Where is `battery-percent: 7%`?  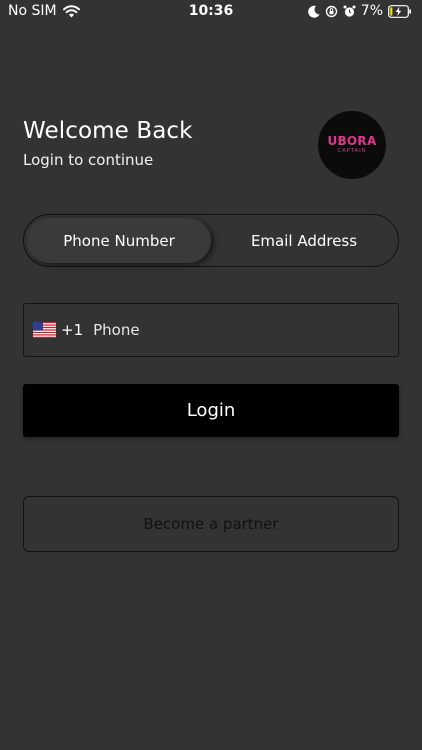
battery-percent: 7% is located at coordinates (371, 11).